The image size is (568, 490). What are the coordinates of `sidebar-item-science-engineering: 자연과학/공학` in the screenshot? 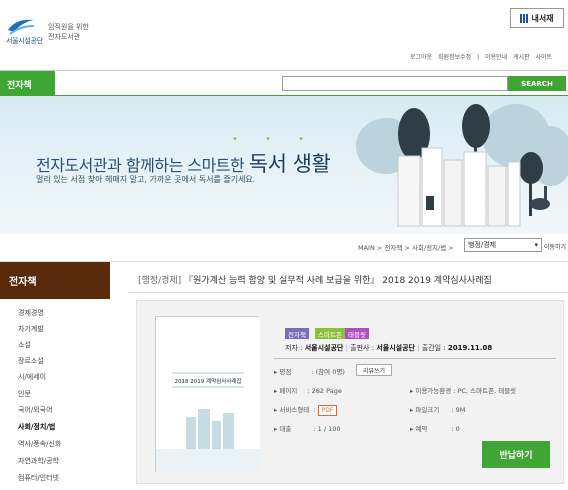 It's located at (38, 461).